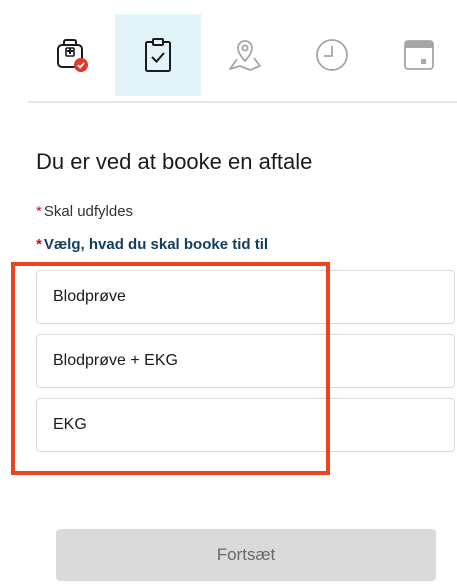 This screenshot has height=587, width=457. Describe the element at coordinates (156, 244) in the screenshot. I see `booking-type-question-label: Vælg, hvad du skal booke tid til` at that location.